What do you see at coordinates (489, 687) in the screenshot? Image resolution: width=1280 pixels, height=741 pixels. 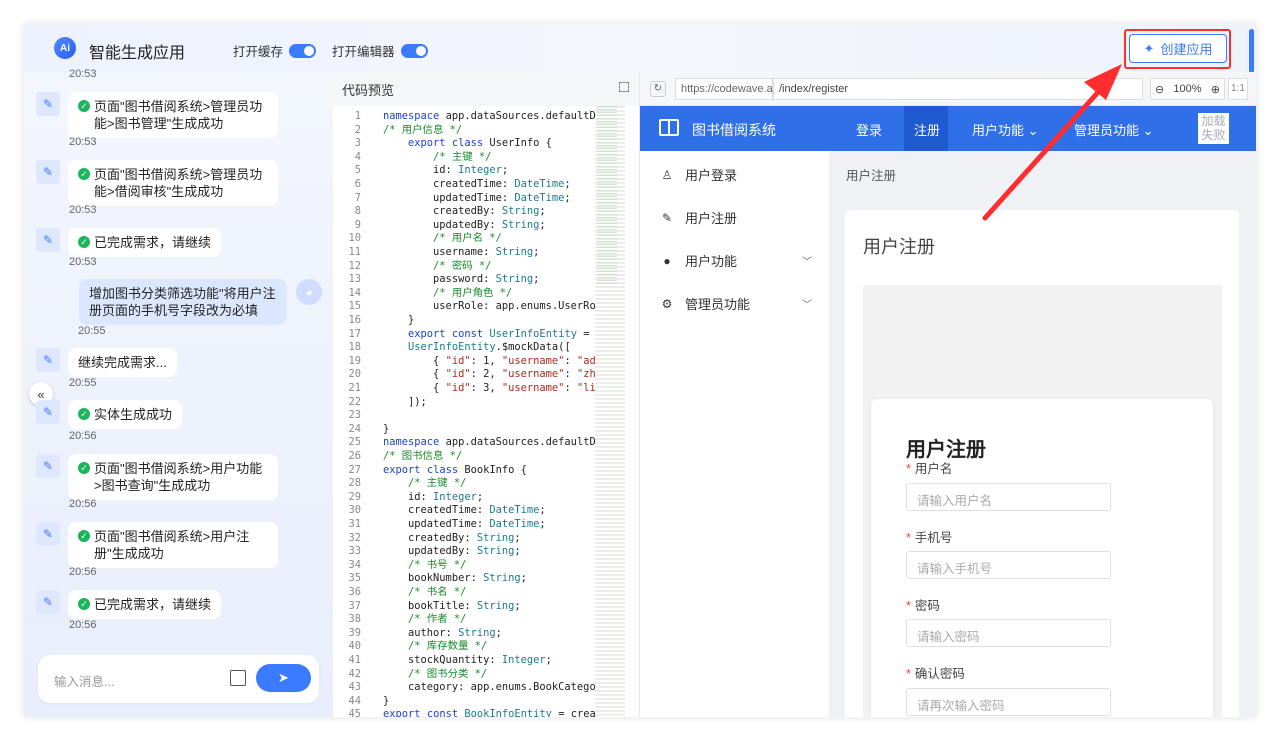 I see `code-line: category: app.enums.BookCategory;` at bounding box center [489, 687].